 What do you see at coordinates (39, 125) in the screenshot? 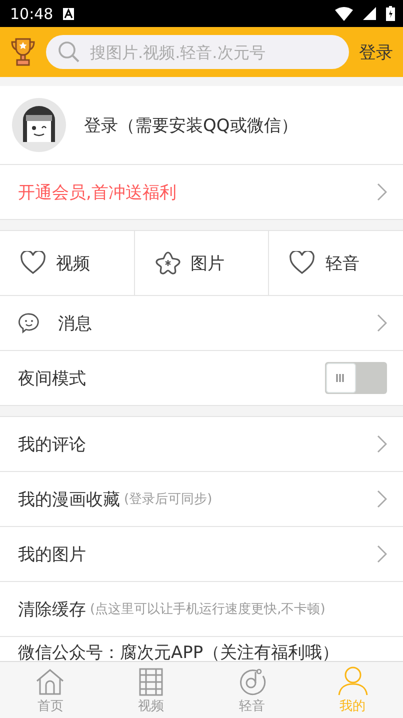
I see `avatar-icon` at bounding box center [39, 125].